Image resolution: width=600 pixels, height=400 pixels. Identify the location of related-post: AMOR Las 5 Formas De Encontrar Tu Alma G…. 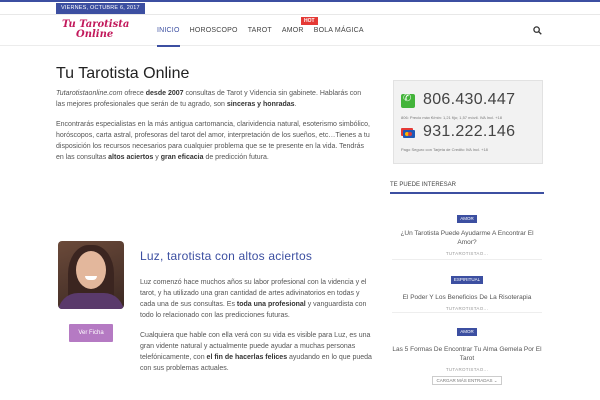
(467, 346).